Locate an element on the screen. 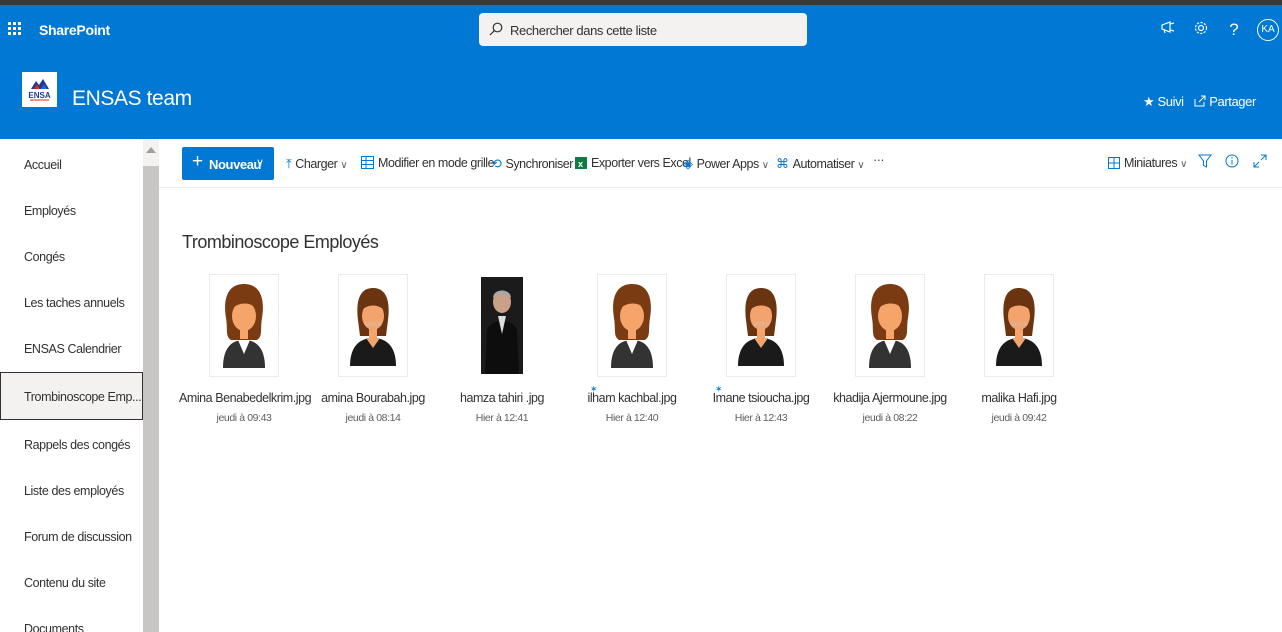 This screenshot has width=1282, height=632. scroll-up-arrow-icon is located at coordinates (151, 150).